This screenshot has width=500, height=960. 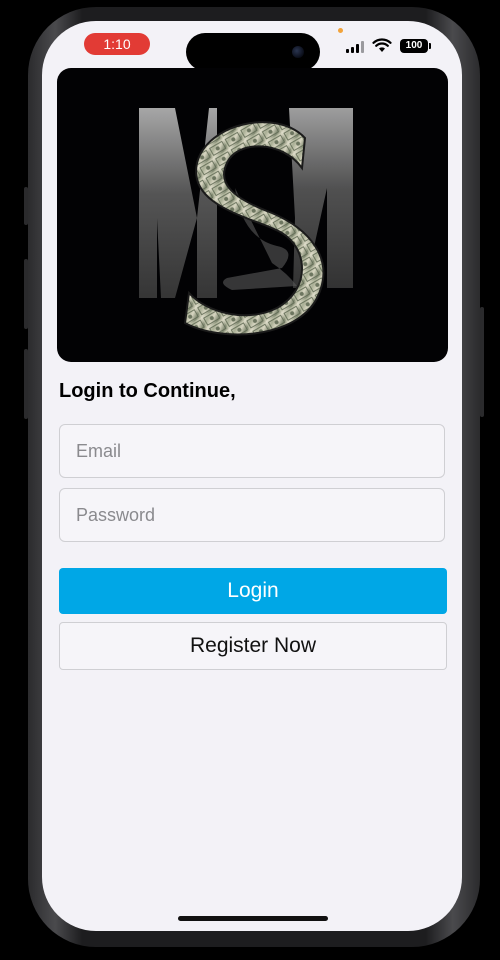 I want to click on home-indicator, so click(x=253, y=918).